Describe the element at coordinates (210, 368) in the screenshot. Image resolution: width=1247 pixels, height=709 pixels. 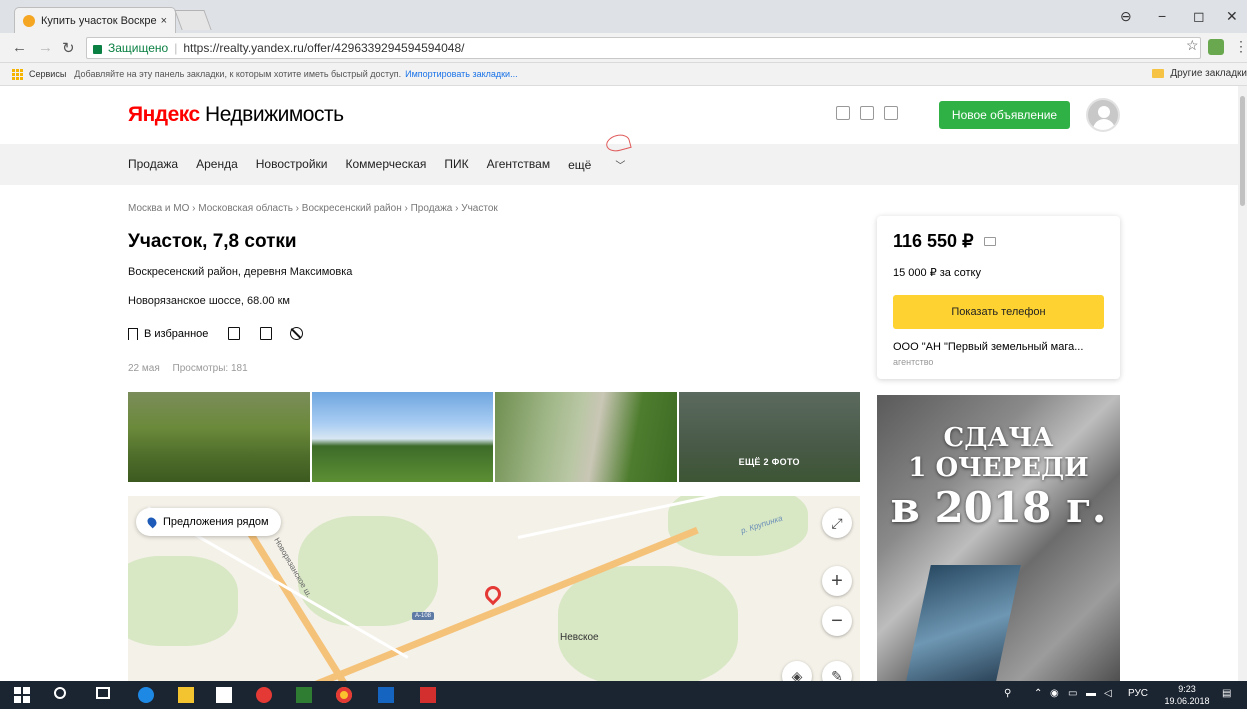
I see `offer-views: Просмотры: 181` at that location.